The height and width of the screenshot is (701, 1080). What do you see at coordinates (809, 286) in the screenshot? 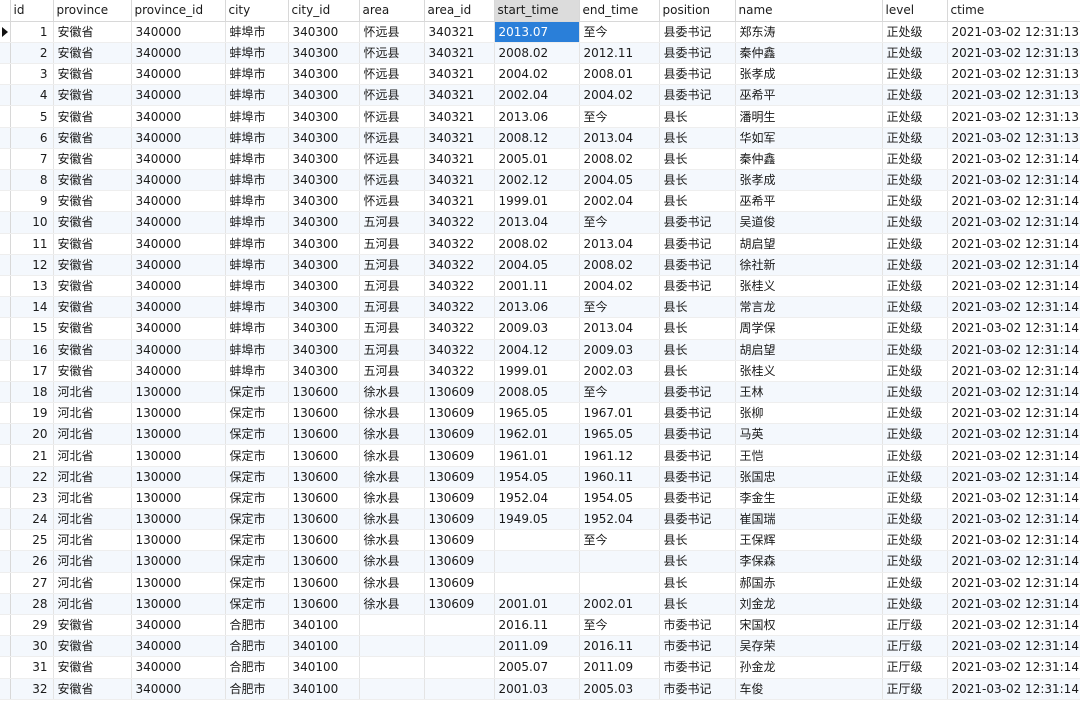
I see `cell-name: 张桂义` at bounding box center [809, 286].